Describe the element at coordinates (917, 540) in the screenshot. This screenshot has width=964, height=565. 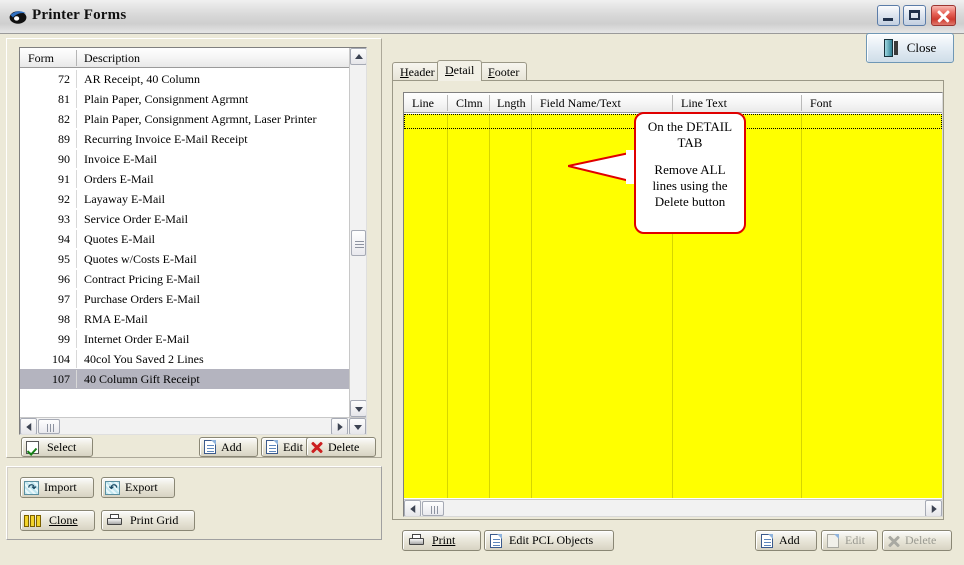
I see `delete-line-button: Delete` at that location.